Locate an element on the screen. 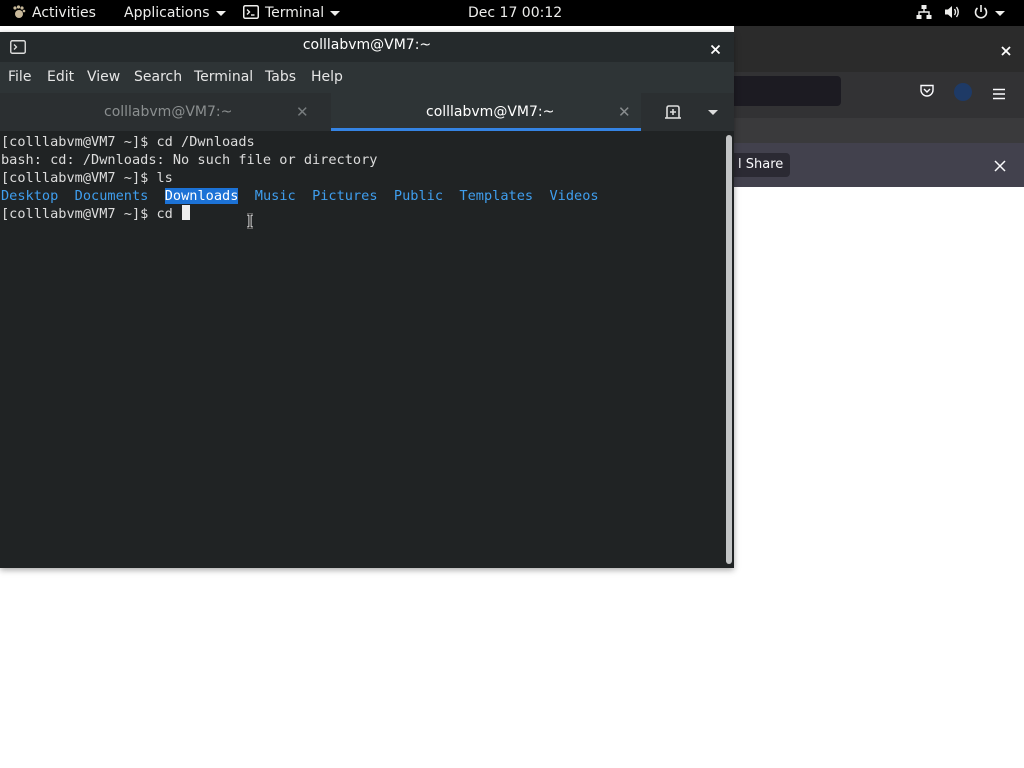 This screenshot has height=768, width=1024. menu-terminal: Terminal is located at coordinates (223, 77).